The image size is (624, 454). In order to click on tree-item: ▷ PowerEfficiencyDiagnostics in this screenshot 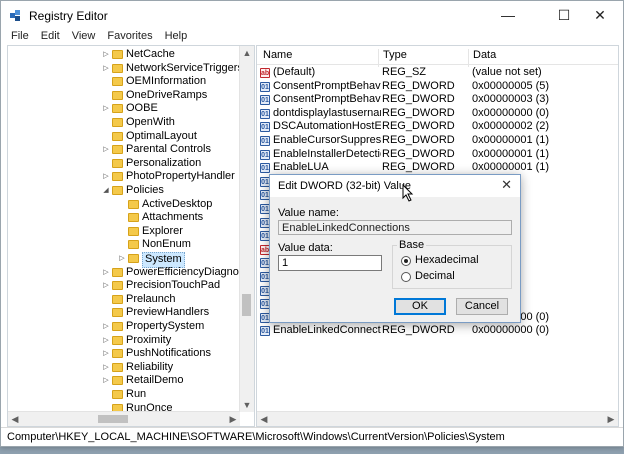, I will do `click(131, 273)`.